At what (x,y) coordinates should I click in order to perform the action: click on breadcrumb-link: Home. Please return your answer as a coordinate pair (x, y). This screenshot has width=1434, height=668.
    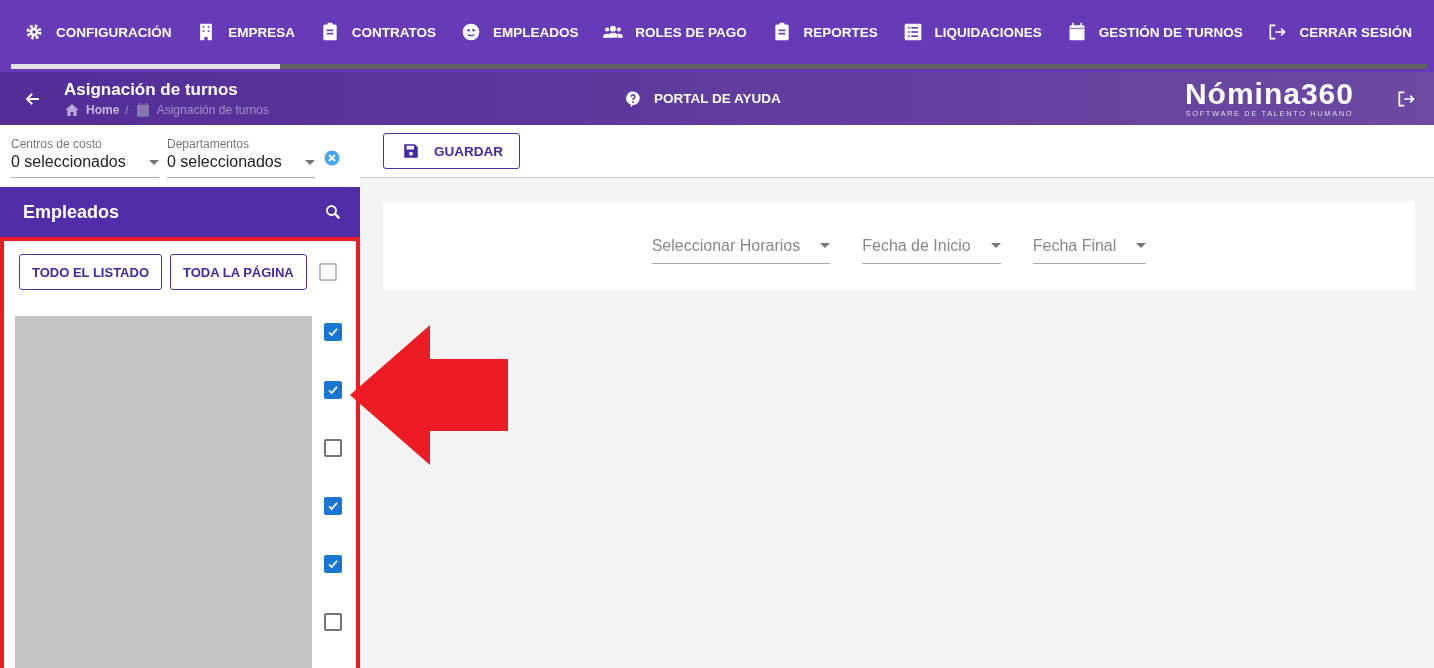
    Looking at the image, I should click on (103, 109).